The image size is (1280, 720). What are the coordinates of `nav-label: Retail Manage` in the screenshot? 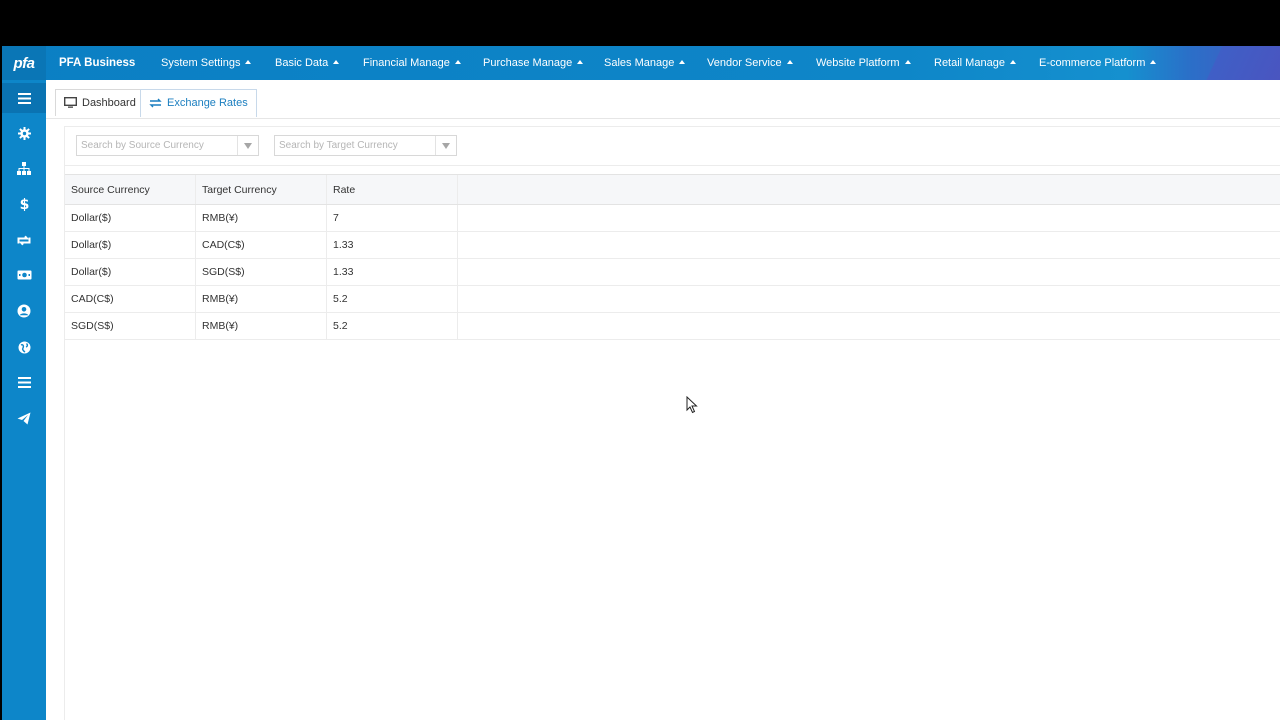 It's located at (969, 63).